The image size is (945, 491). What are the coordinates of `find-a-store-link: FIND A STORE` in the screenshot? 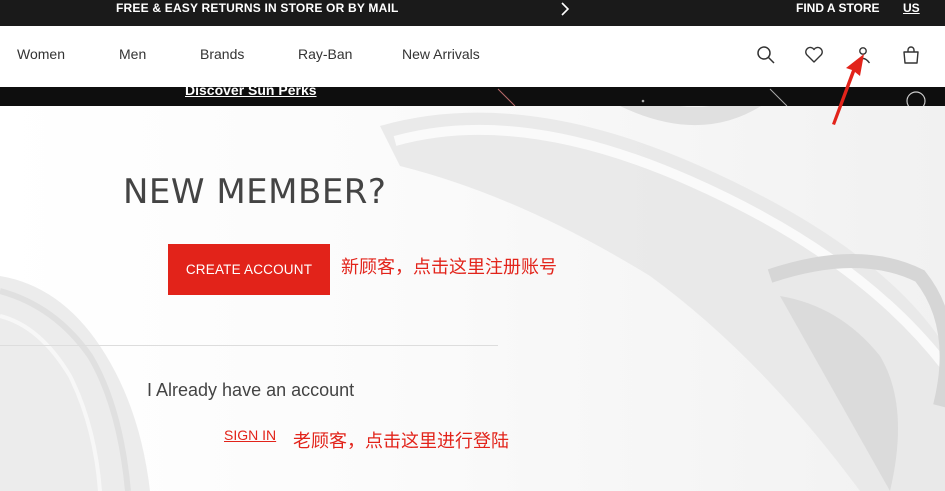 It's located at (838, 8).